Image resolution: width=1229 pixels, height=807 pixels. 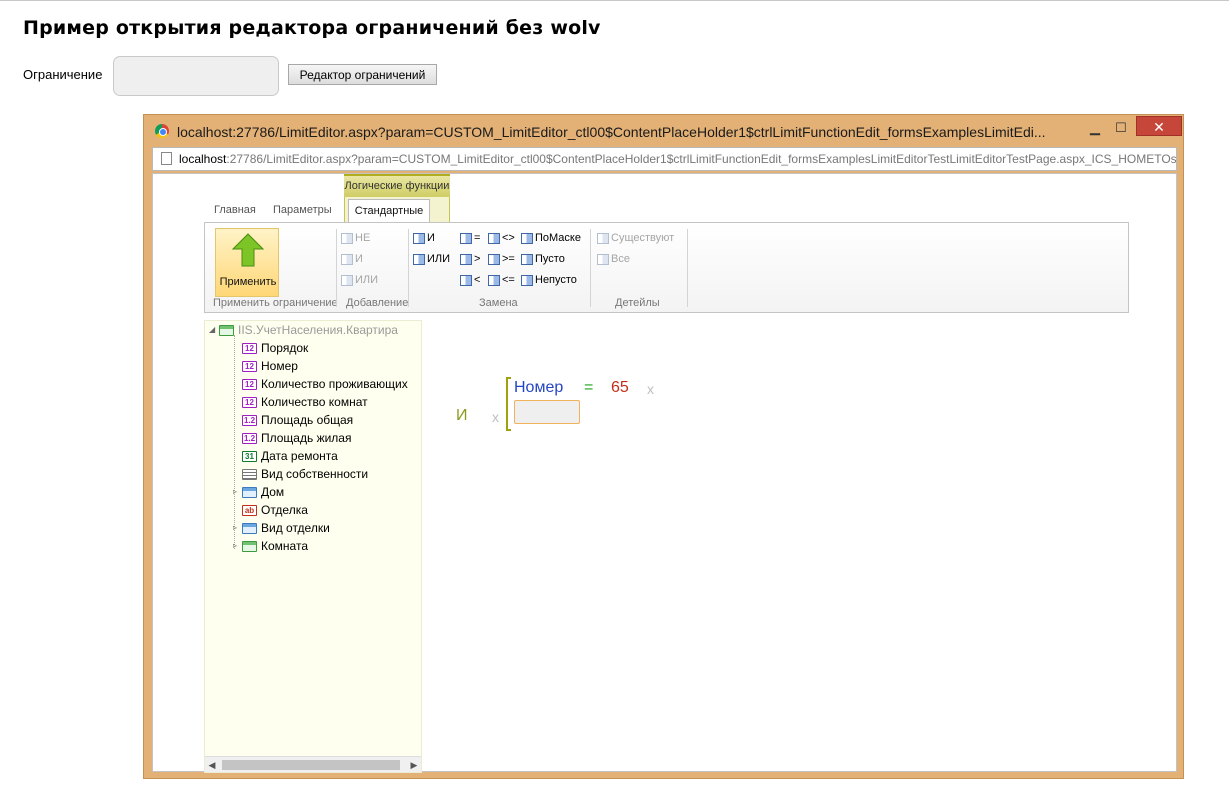 What do you see at coordinates (320, 384) in the screenshot?
I see `tree-item-residents: 12 Количество проживающих` at bounding box center [320, 384].